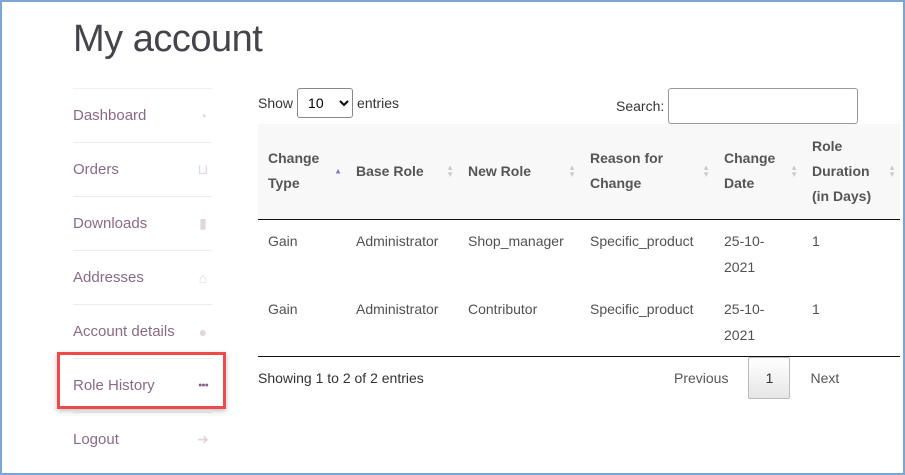 This screenshot has height=475, width=905. I want to click on nav-item-addresses: Addresses ⌂, so click(142, 277).